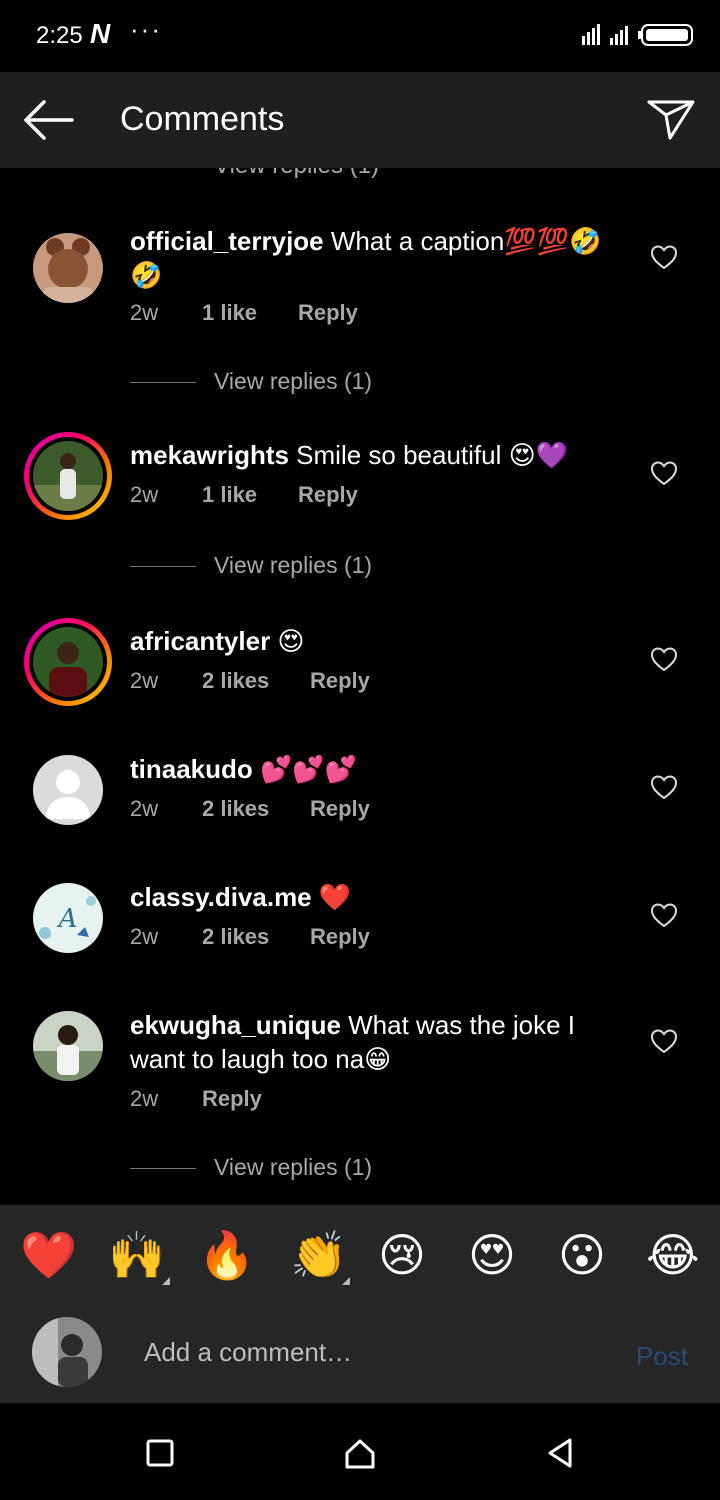  What do you see at coordinates (360, 1256) in the screenshot?
I see `quick-reactions-bar: ❤️ 🙌 🔥 👏 😢 😍 😮 😂` at bounding box center [360, 1256].